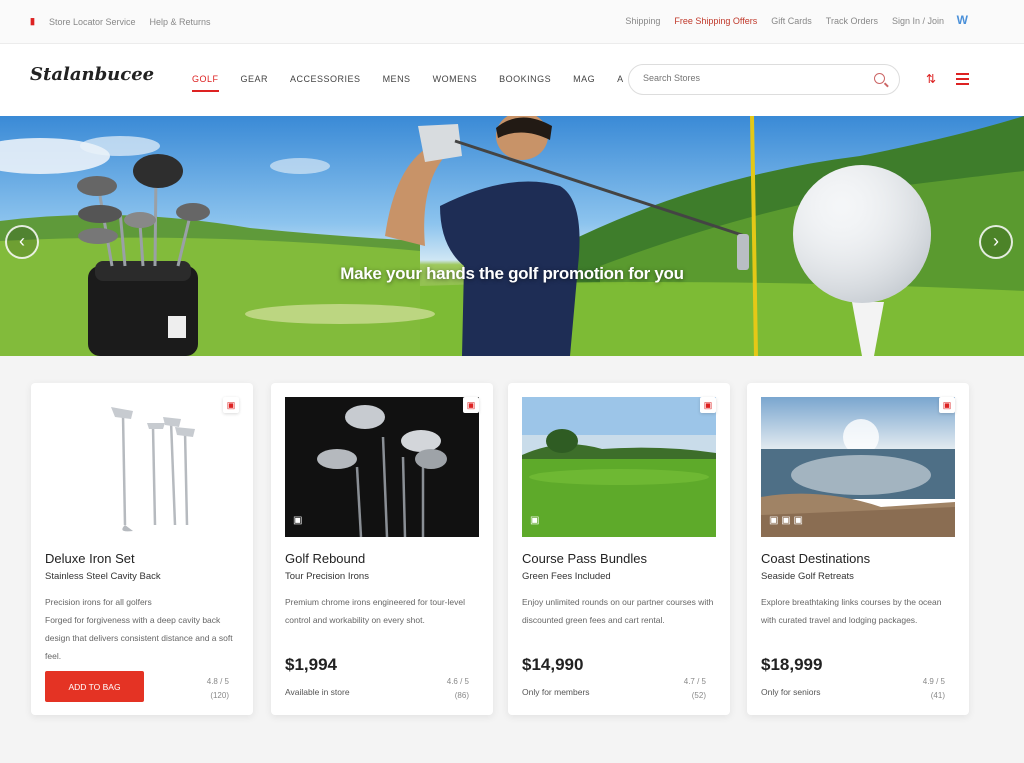 The image size is (1024, 763). I want to click on nav-item-womens: WOMENS, so click(455, 83).